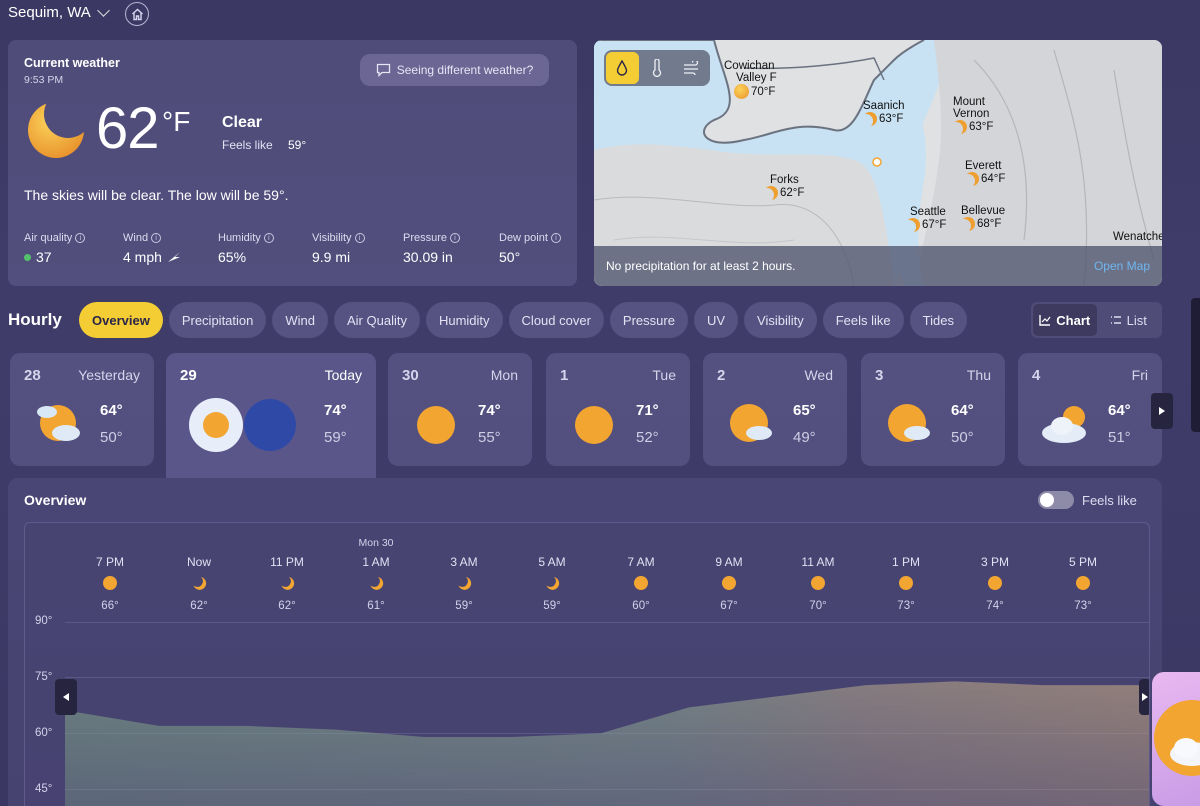 Image resolution: width=1200 pixels, height=806 pixels. Describe the element at coordinates (973, 115) in the screenshot. I see `map-city-mount-vernon: Mount Vernon 63°F` at that location.